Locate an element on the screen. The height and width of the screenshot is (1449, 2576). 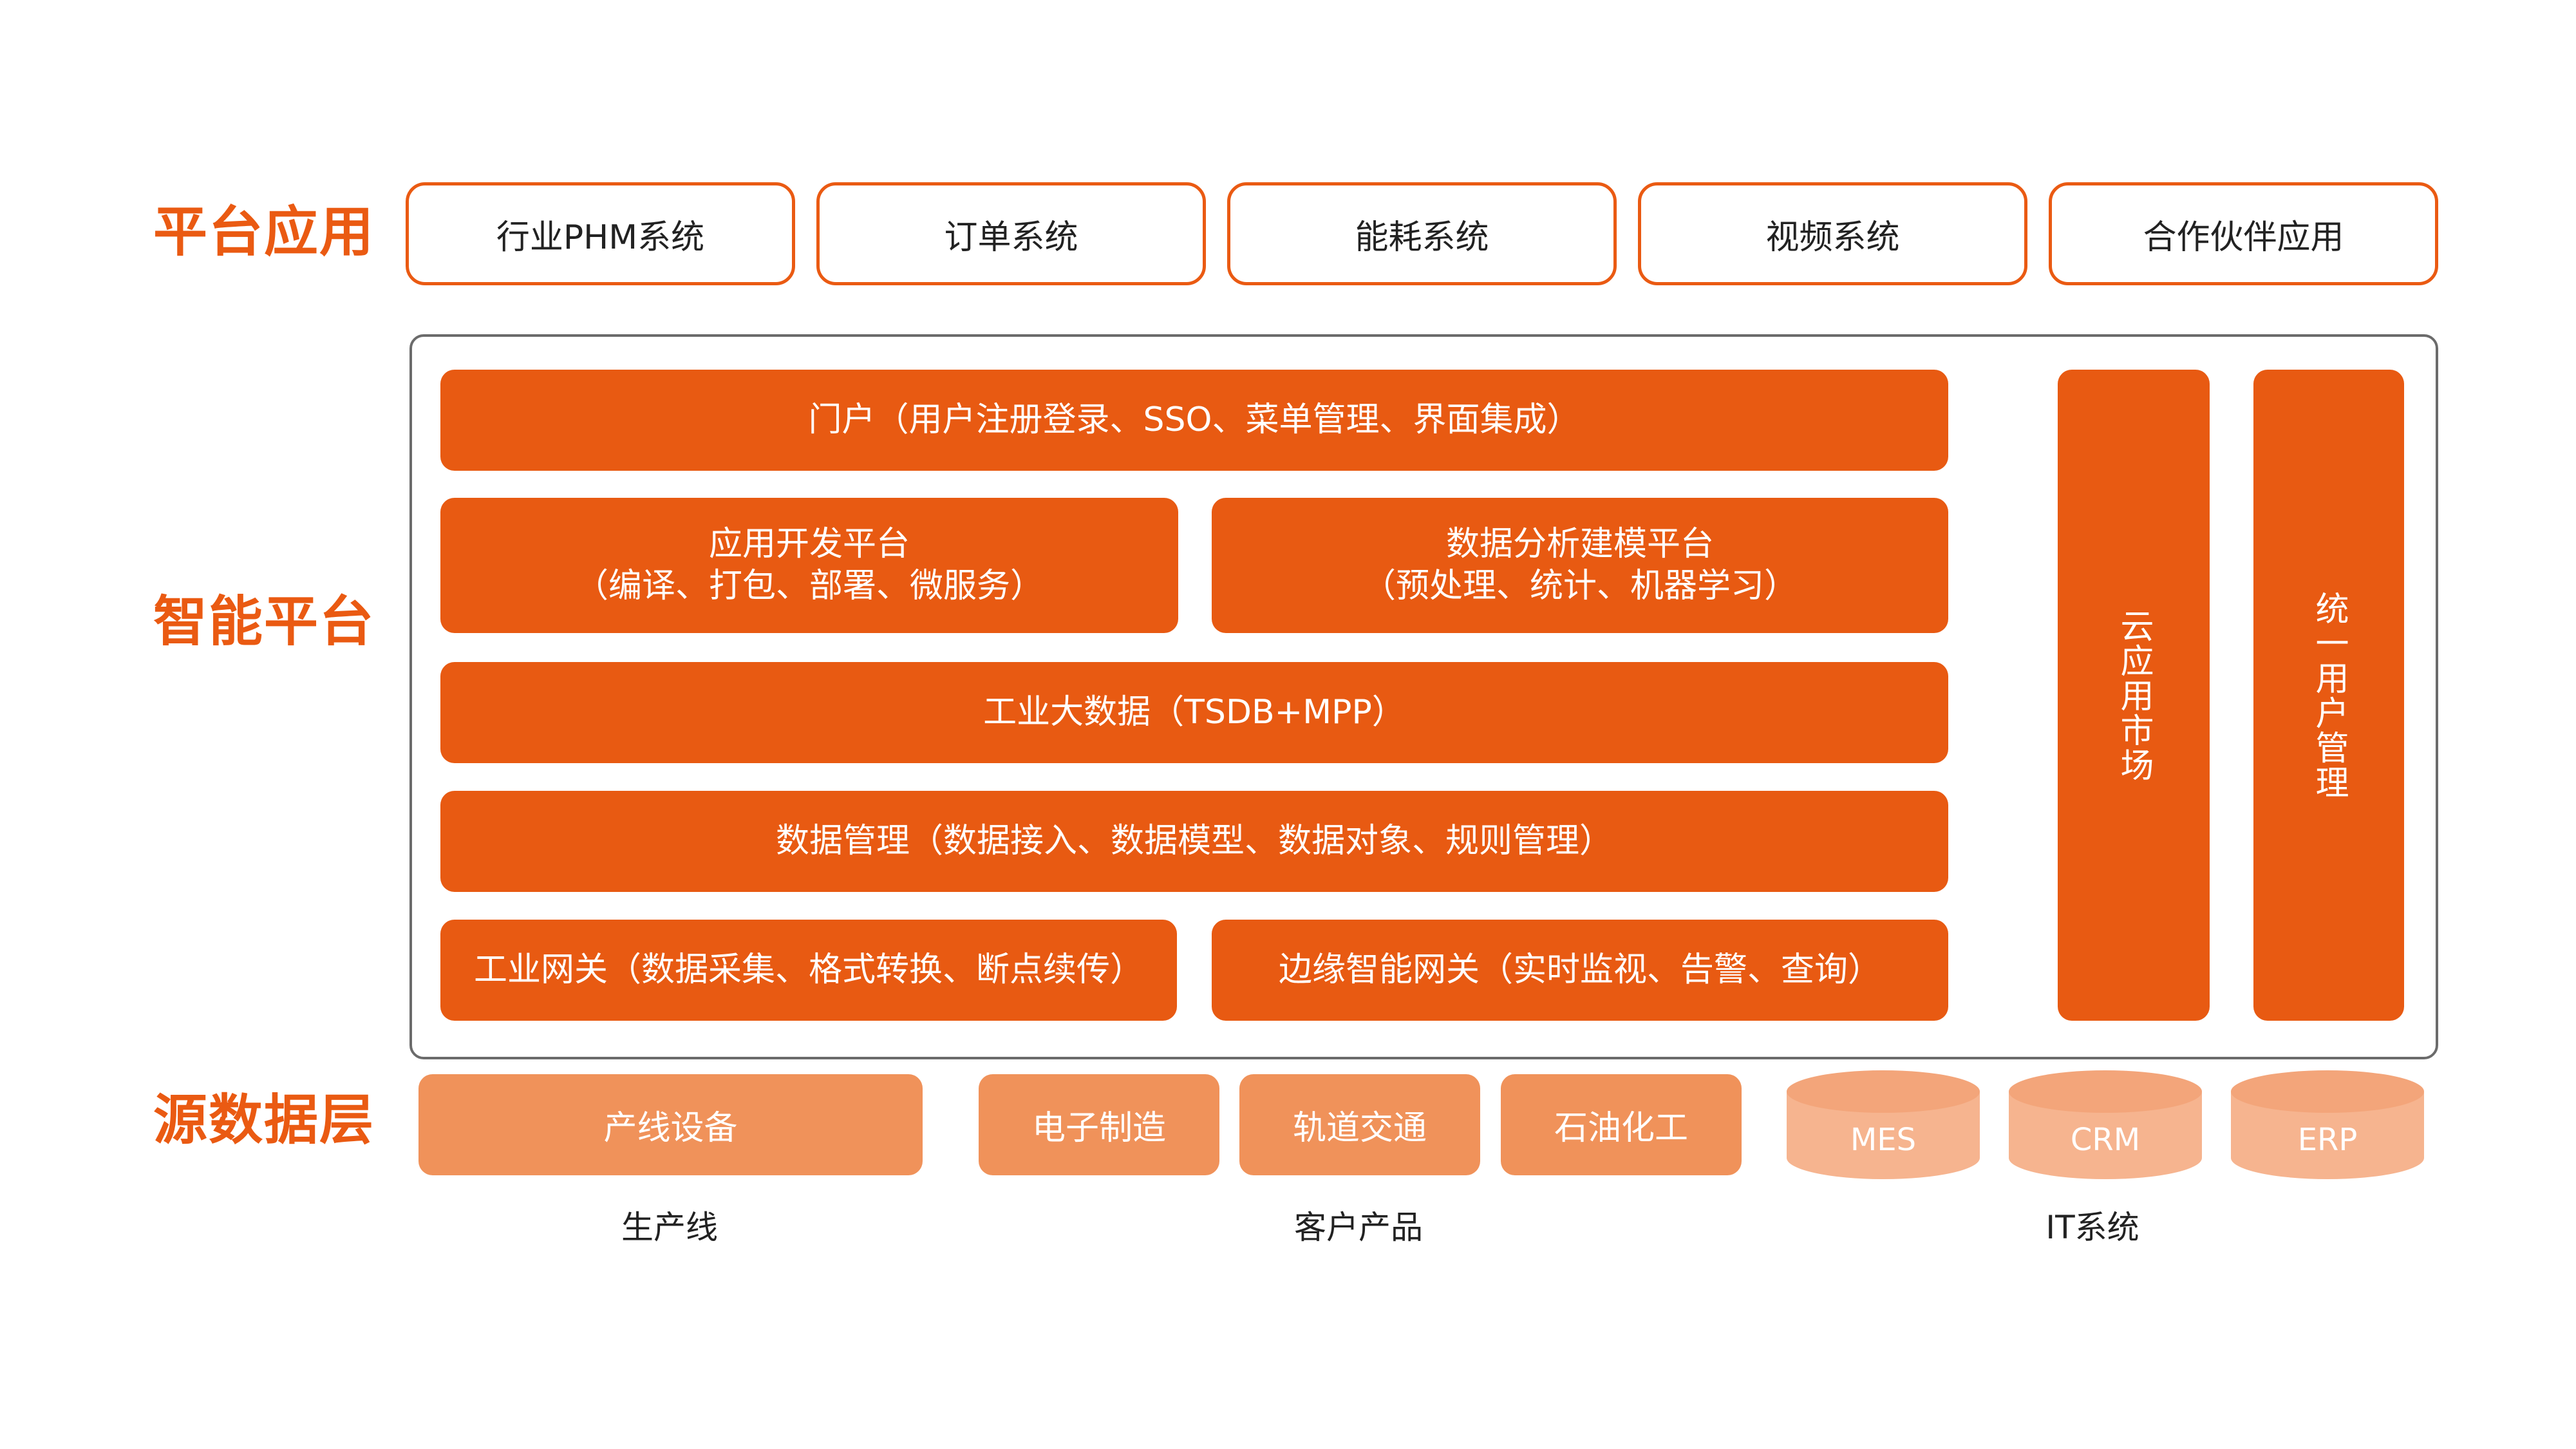
apps-row-label: 平台应用 is located at coordinates (264, 232).